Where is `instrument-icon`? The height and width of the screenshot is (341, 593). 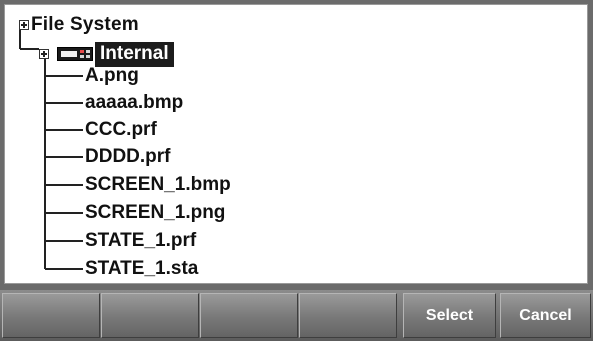
instrument-icon is located at coordinates (75, 54).